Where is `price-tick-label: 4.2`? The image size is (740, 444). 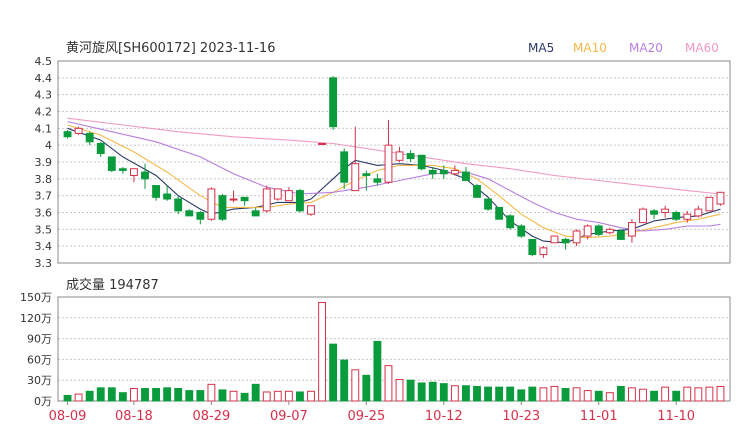
price-tick-label: 4.2 is located at coordinates (44, 112).